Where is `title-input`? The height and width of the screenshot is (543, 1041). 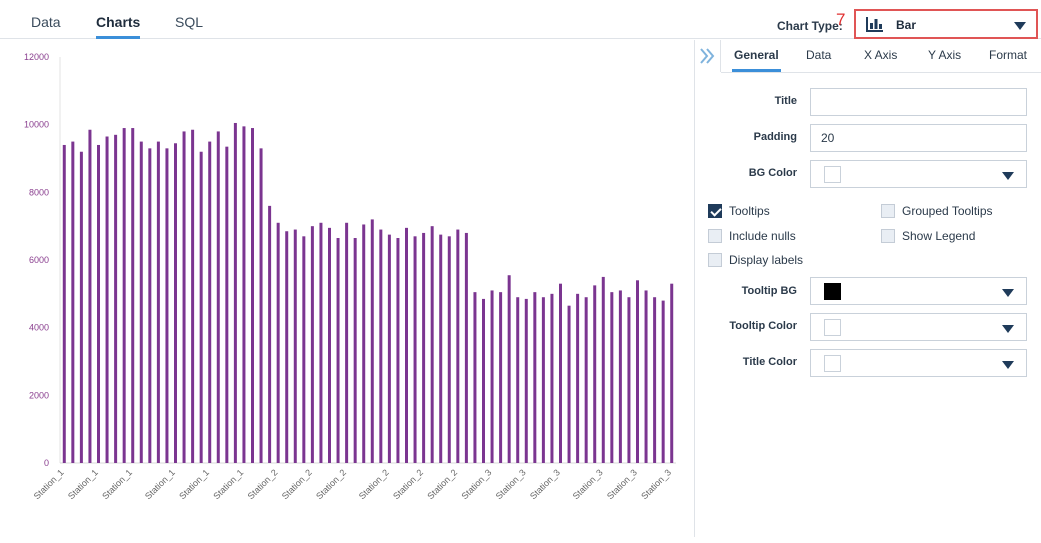
title-input is located at coordinates (918, 102).